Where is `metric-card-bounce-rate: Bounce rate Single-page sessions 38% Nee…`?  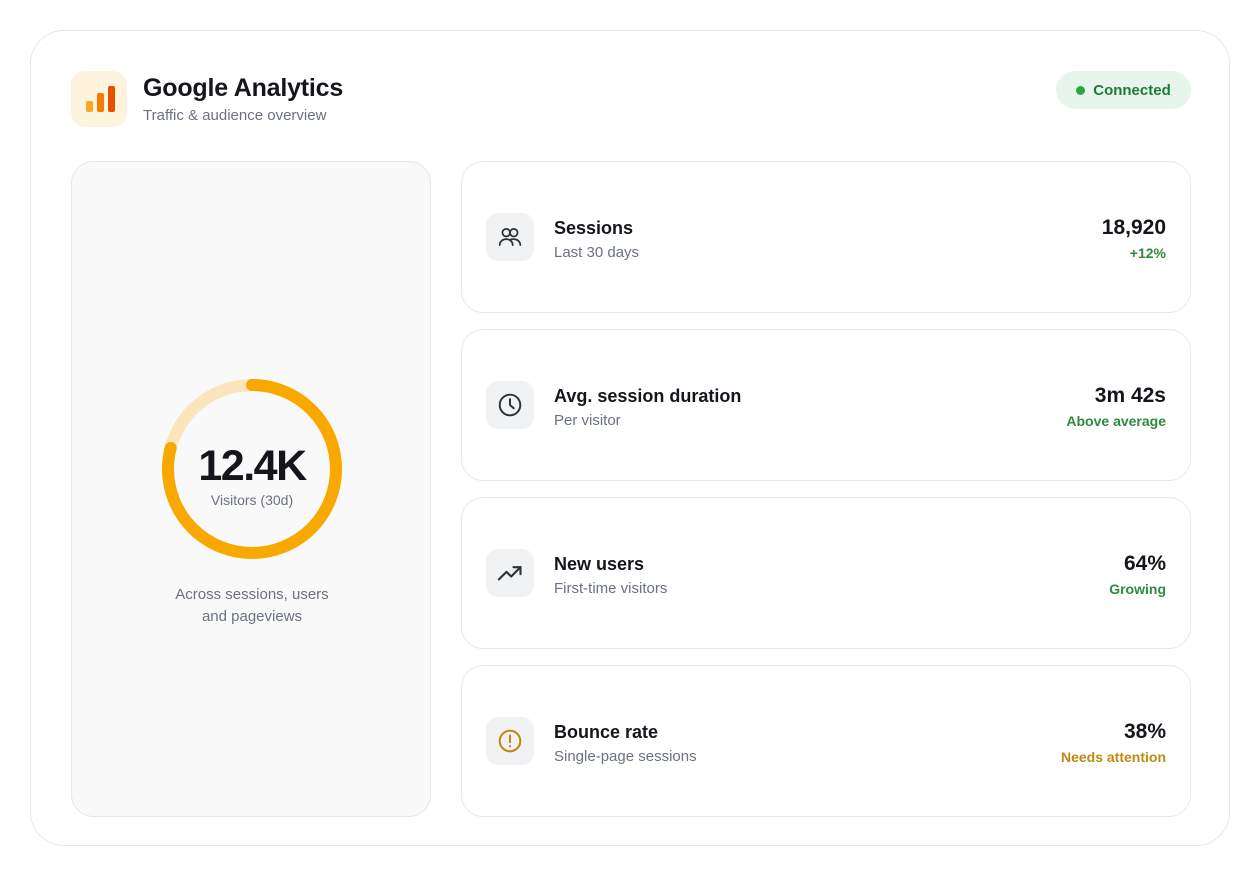 metric-card-bounce-rate: Bounce rate Single-page sessions 38% Nee… is located at coordinates (826, 741).